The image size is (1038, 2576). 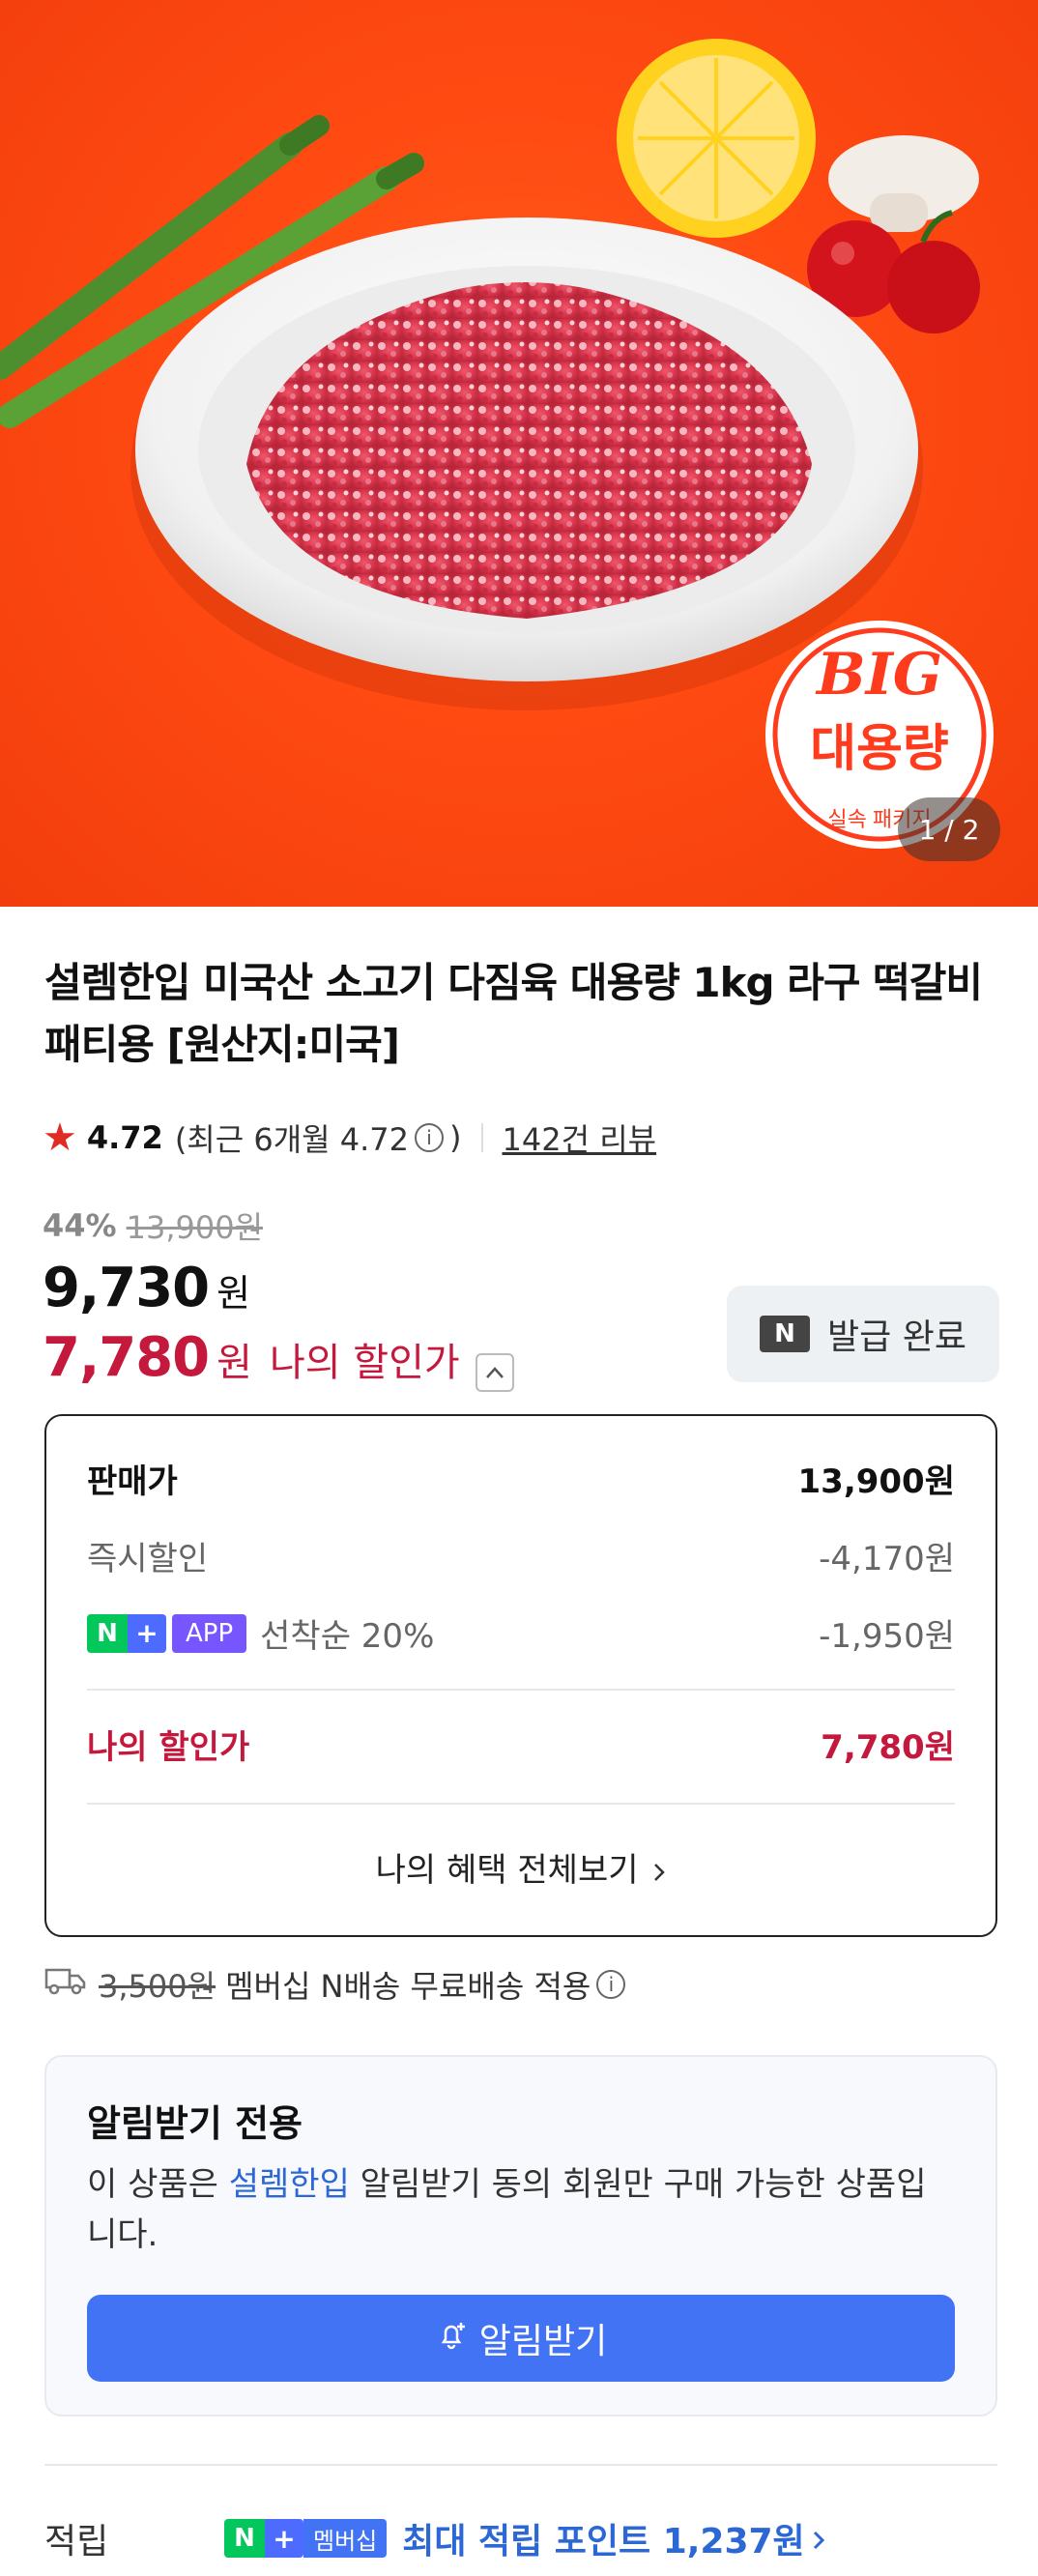 I want to click on breakdown-value: 13,900원, so click(x=876, y=1481).